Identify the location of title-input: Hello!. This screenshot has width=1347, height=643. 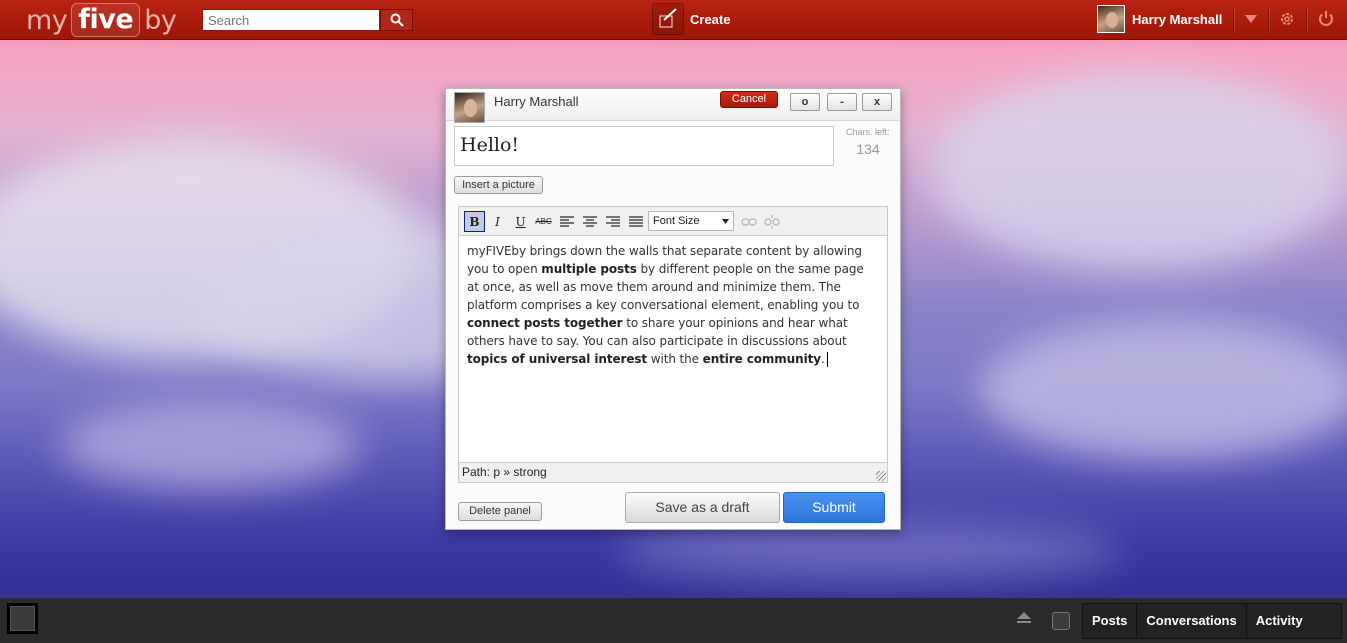
(644, 146).